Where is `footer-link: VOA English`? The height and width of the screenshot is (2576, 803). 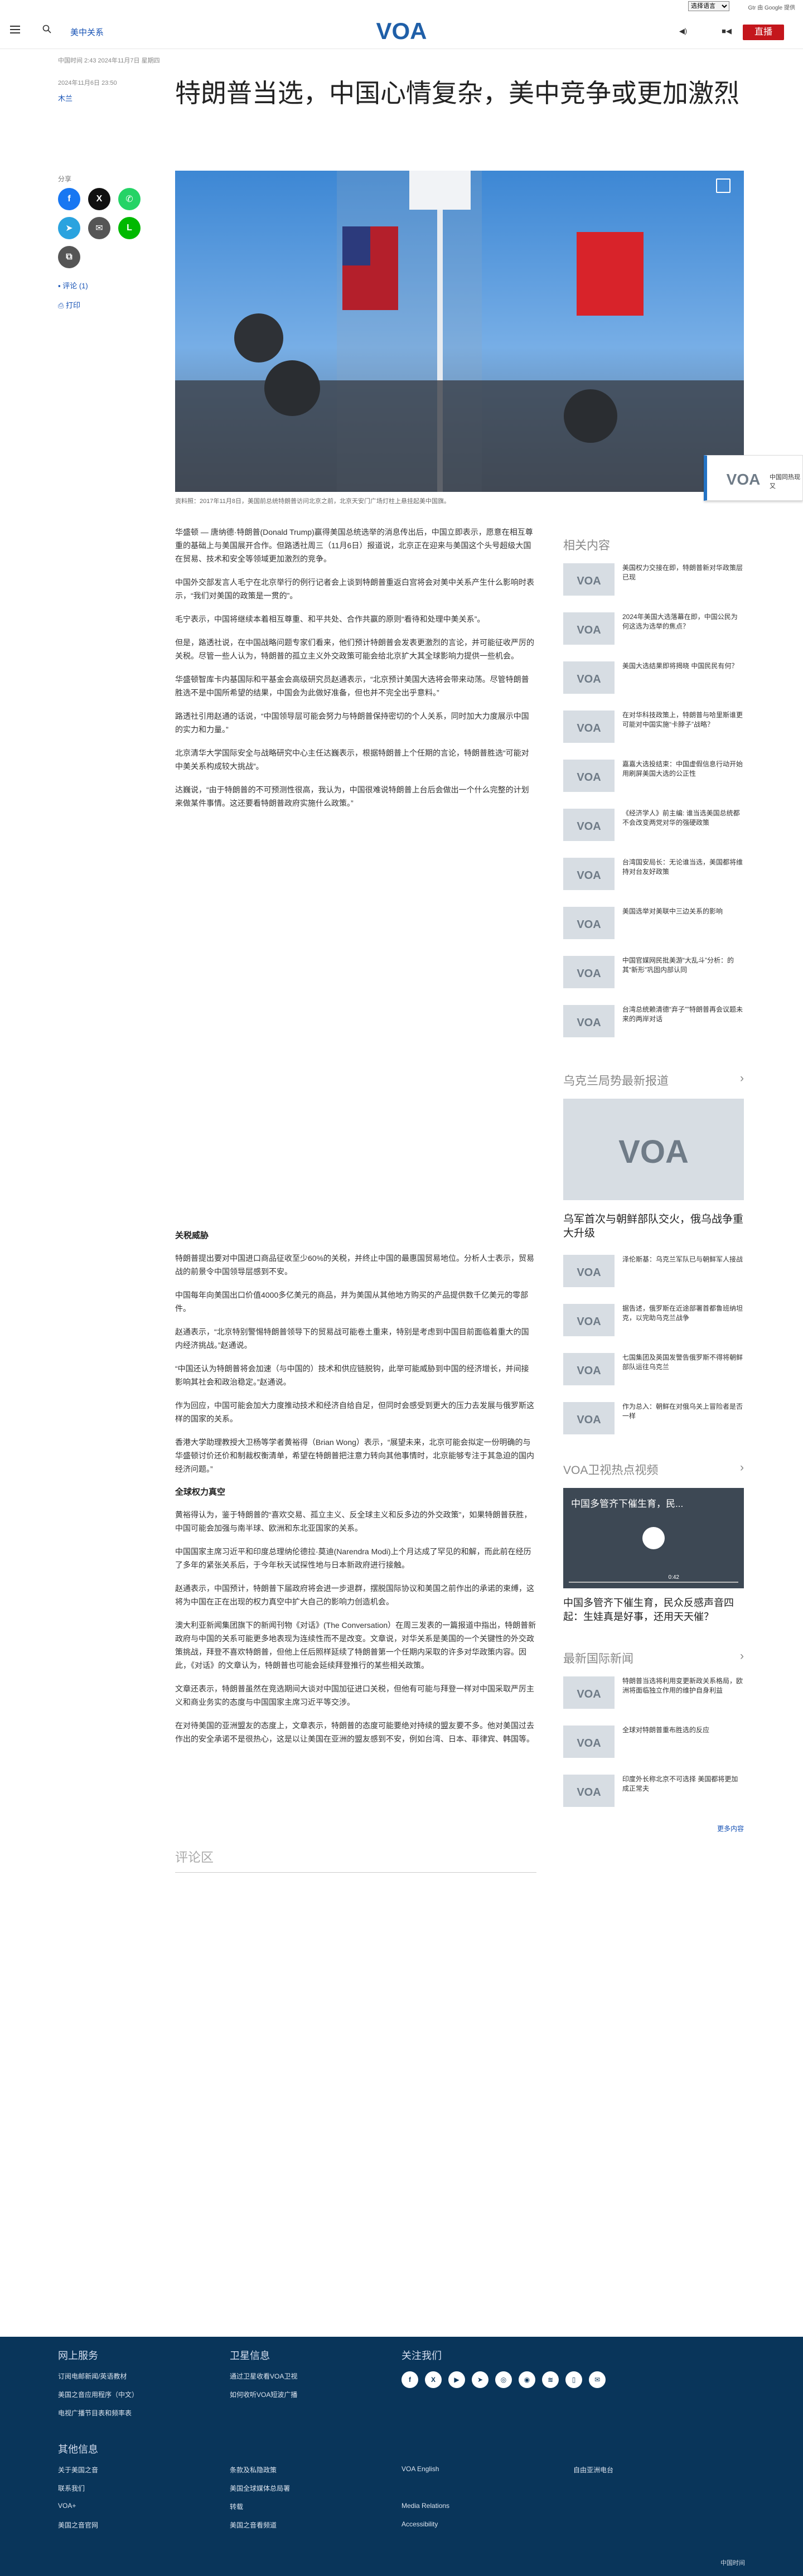
footer-link: VOA English is located at coordinates (487, 2470).